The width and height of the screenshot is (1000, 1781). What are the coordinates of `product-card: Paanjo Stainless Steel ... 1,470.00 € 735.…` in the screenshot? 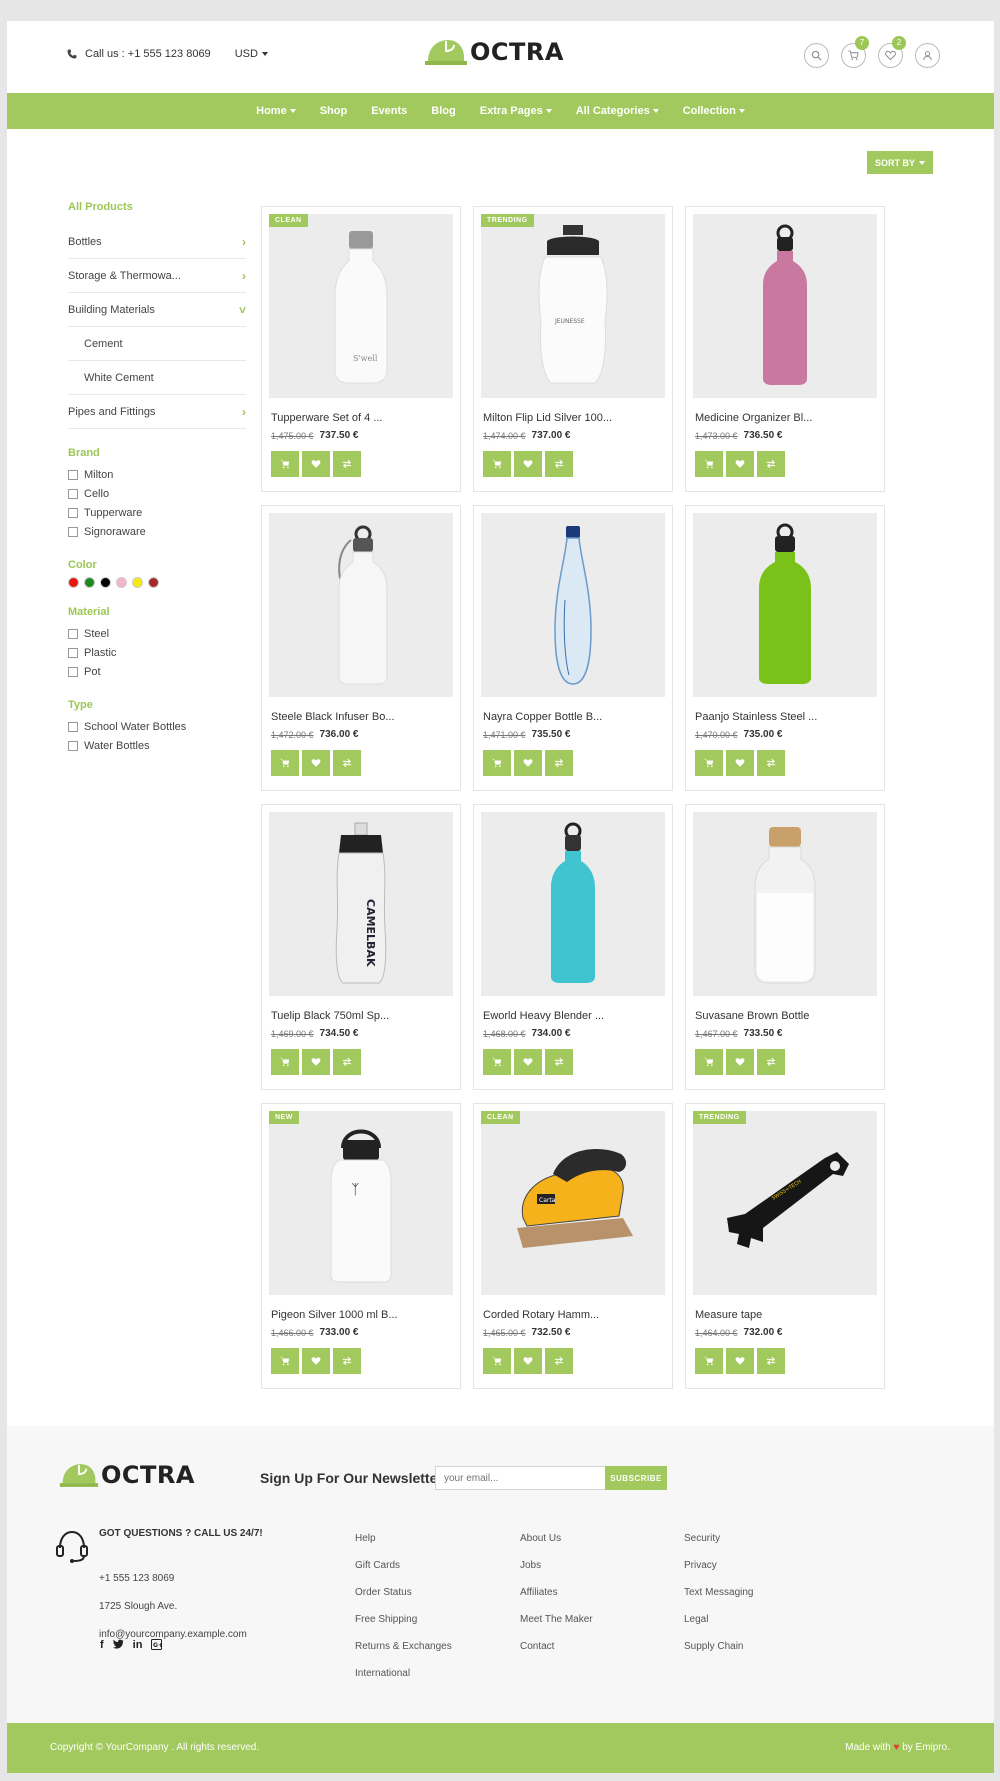 It's located at (785, 648).